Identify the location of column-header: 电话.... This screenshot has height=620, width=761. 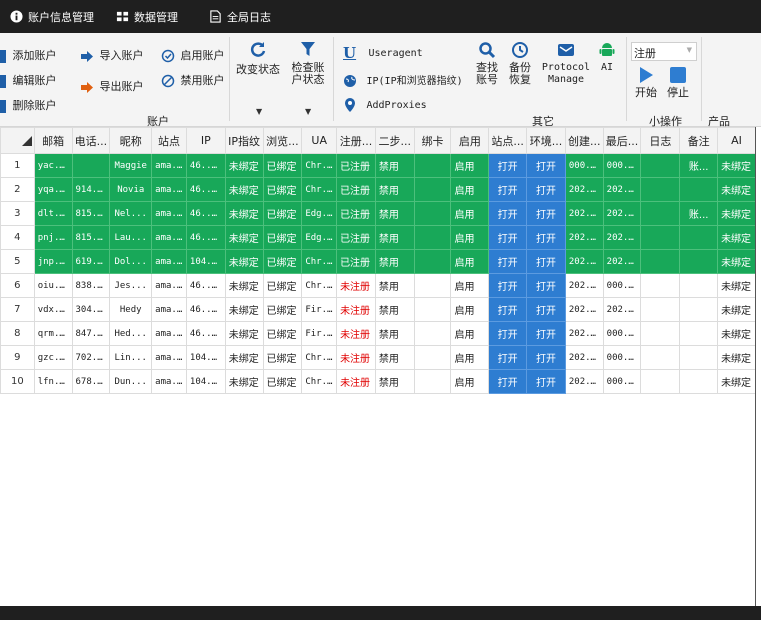
(91, 140).